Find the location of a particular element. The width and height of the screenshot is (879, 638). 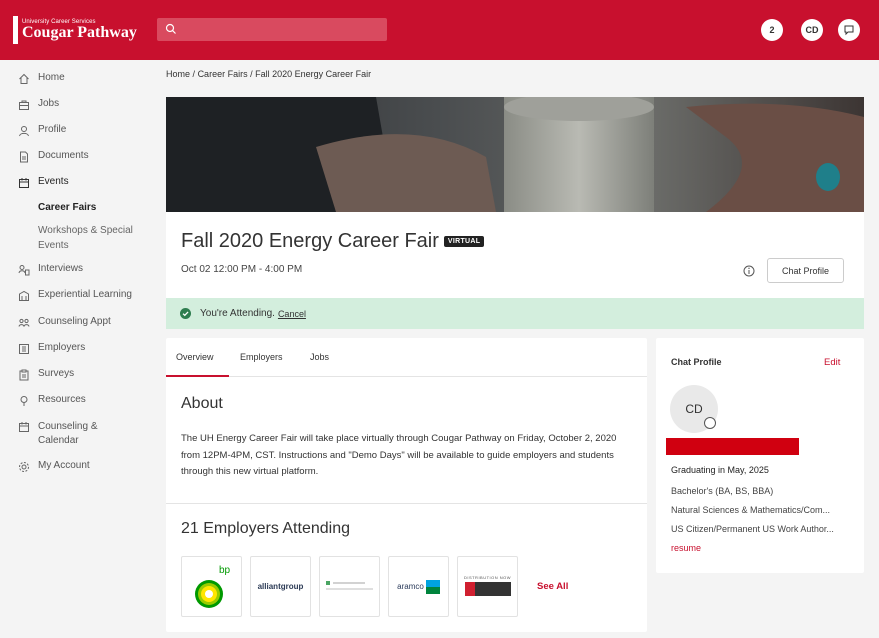

sidebar-item-label: Interviews is located at coordinates (61, 268).